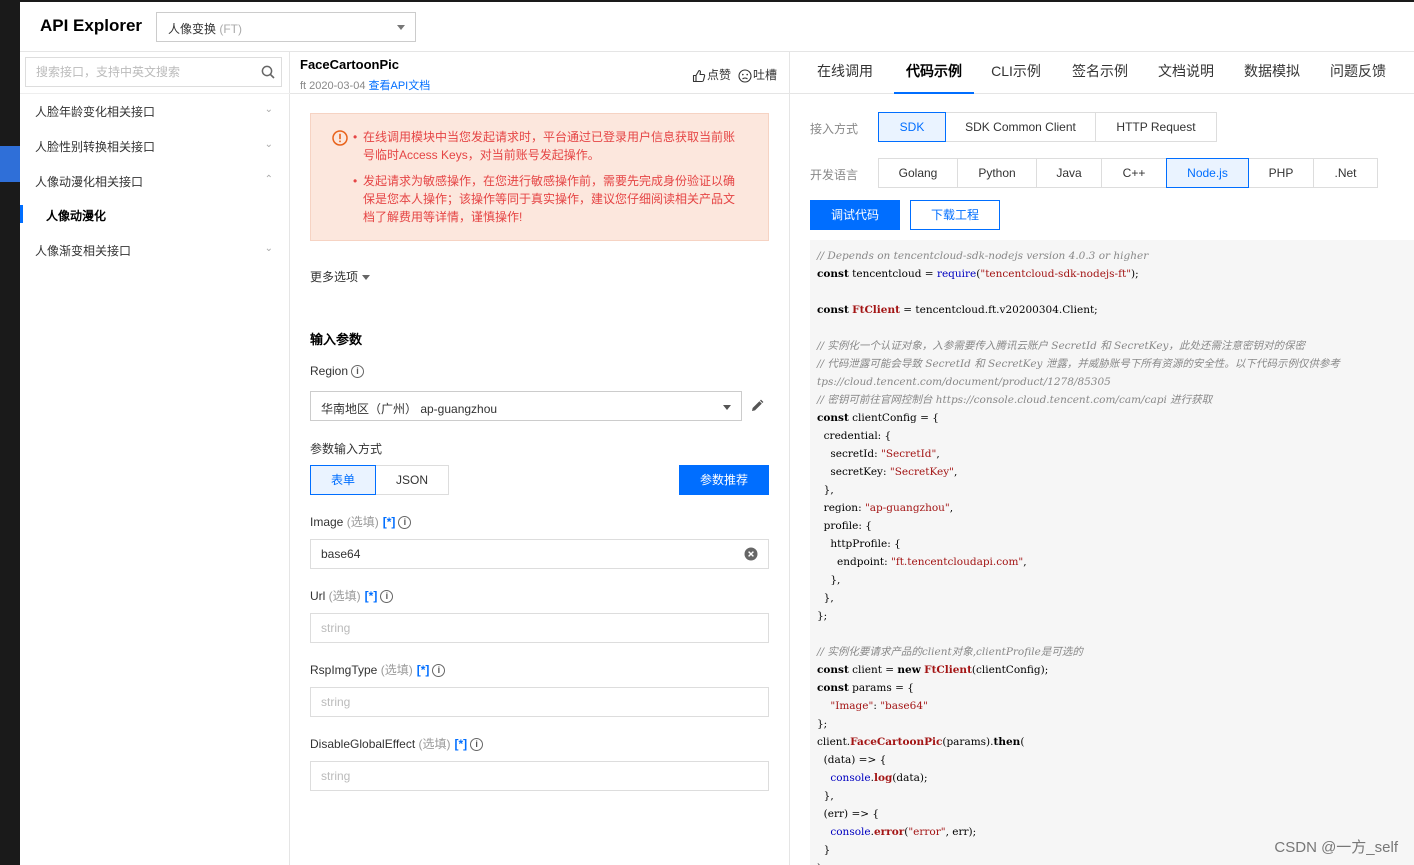 Image resolution: width=1414 pixels, height=865 pixels. Describe the element at coordinates (83, 251) in the screenshot. I see `sidebar-item-label: 人像渐变相关接口` at that location.